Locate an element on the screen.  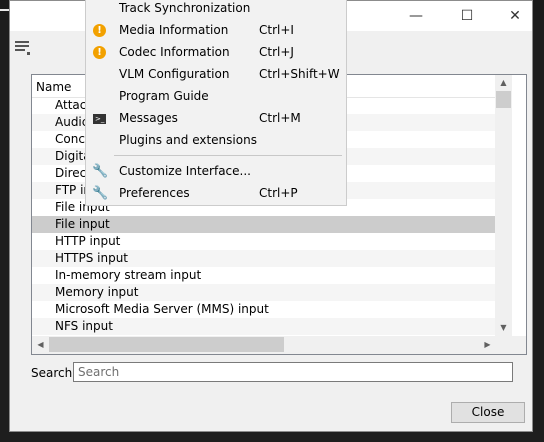
list-item: NFS input is located at coordinates (263, 326).